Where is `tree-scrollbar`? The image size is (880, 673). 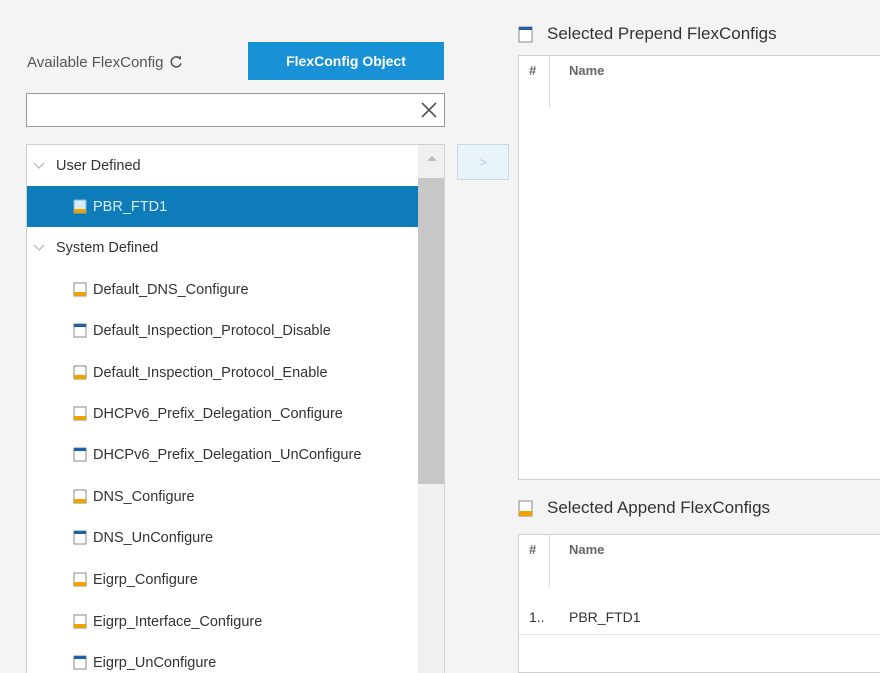 tree-scrollbar is located at coordinates (431, 409).